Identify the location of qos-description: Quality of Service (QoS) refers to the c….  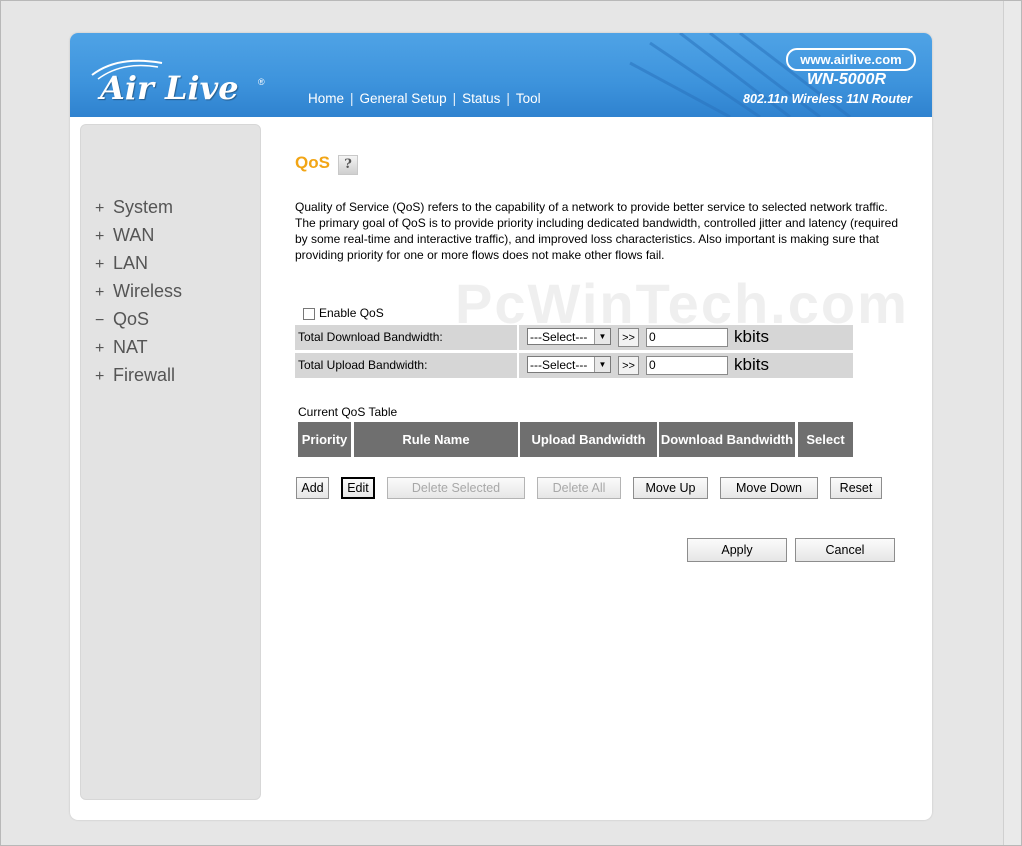
(596, 231).